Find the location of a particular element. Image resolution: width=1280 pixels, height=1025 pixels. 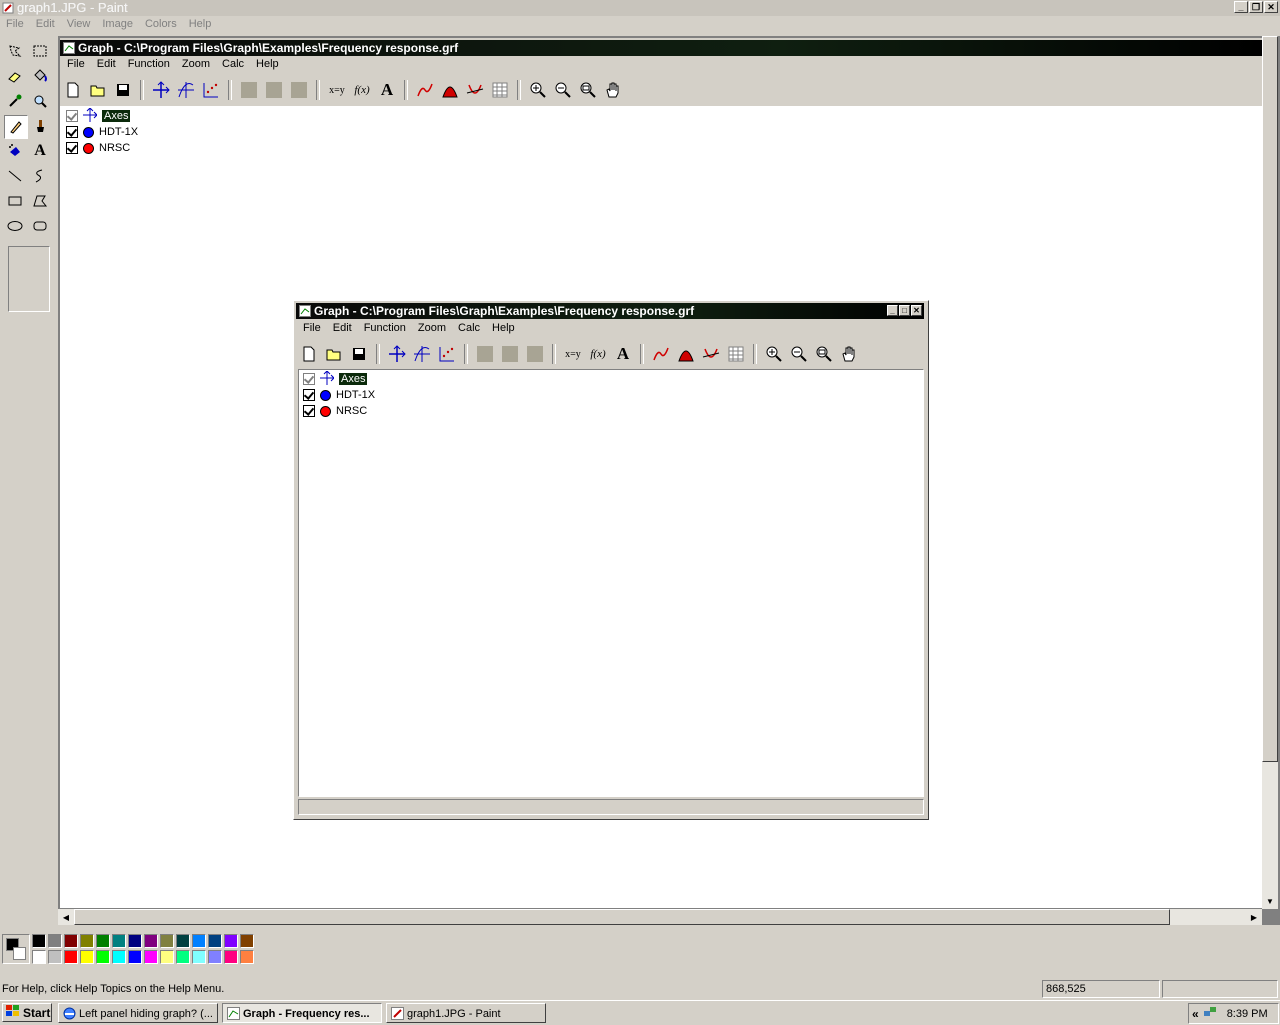

start-button: Start is located at coordinates (27, 1012).